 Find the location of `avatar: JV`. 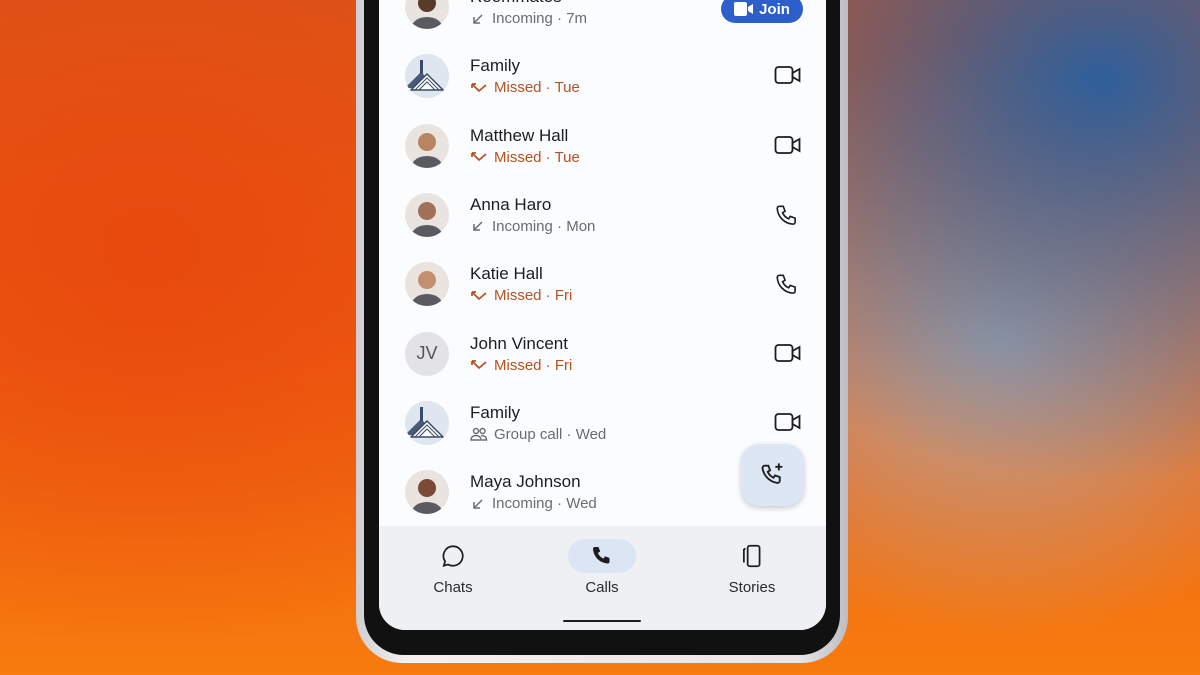

avatar: JV is located at coordinates (427, 353).